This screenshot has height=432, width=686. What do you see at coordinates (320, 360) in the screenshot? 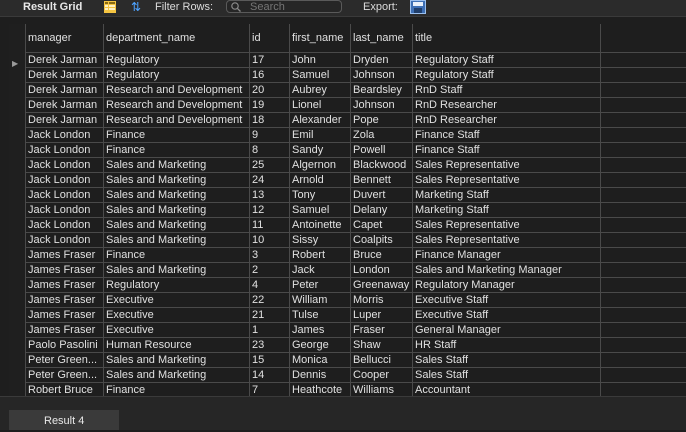
I see `cell-first-name: Monica` at bounding box center [320, 360].